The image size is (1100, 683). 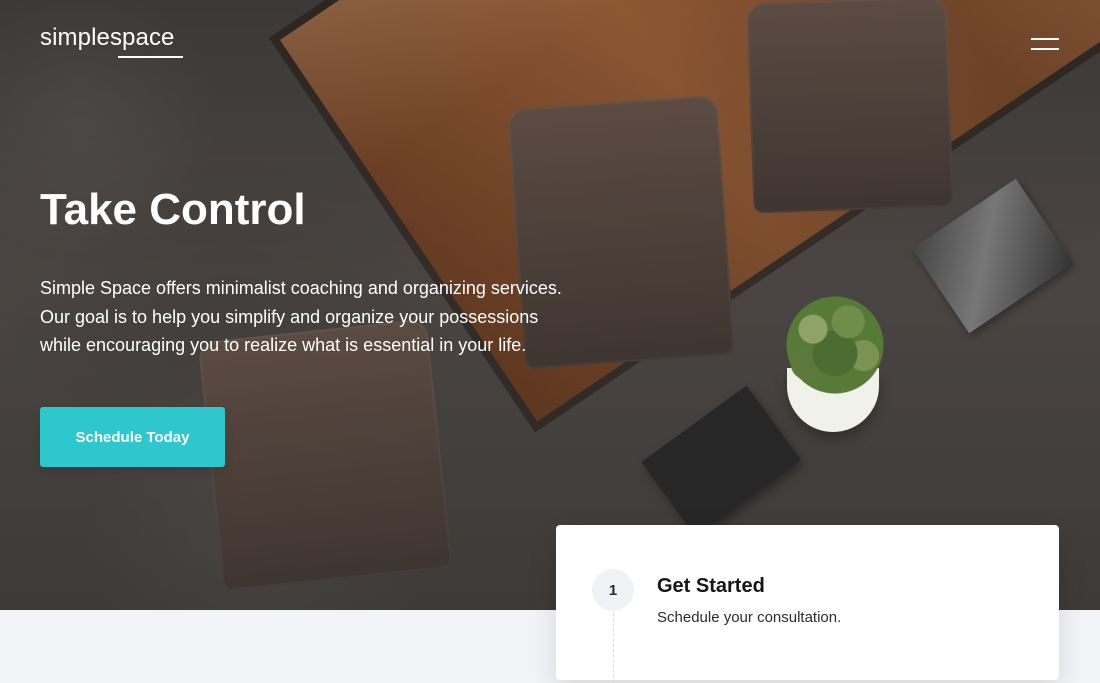 I want to click on step-connector-line, so click(x=613, y=648).